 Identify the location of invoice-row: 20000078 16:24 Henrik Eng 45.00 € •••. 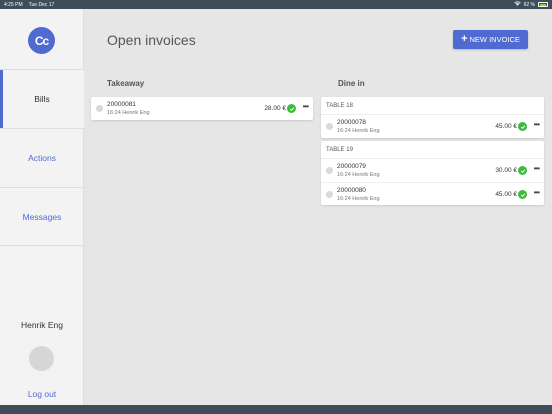
(432, 126).